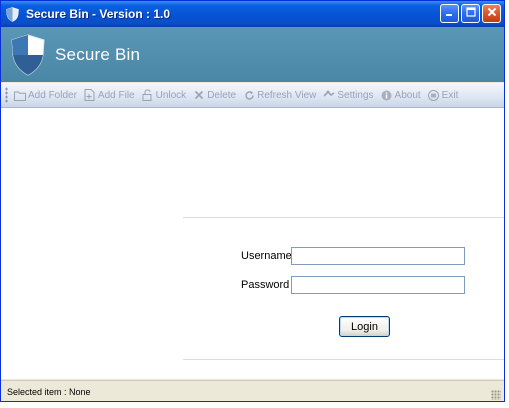 This screenshot has width=509, height=408. What do you see at coordinates (355, 95) in the screenshot?
I see `settings-label: Settings` at bounding box center [355, 95].